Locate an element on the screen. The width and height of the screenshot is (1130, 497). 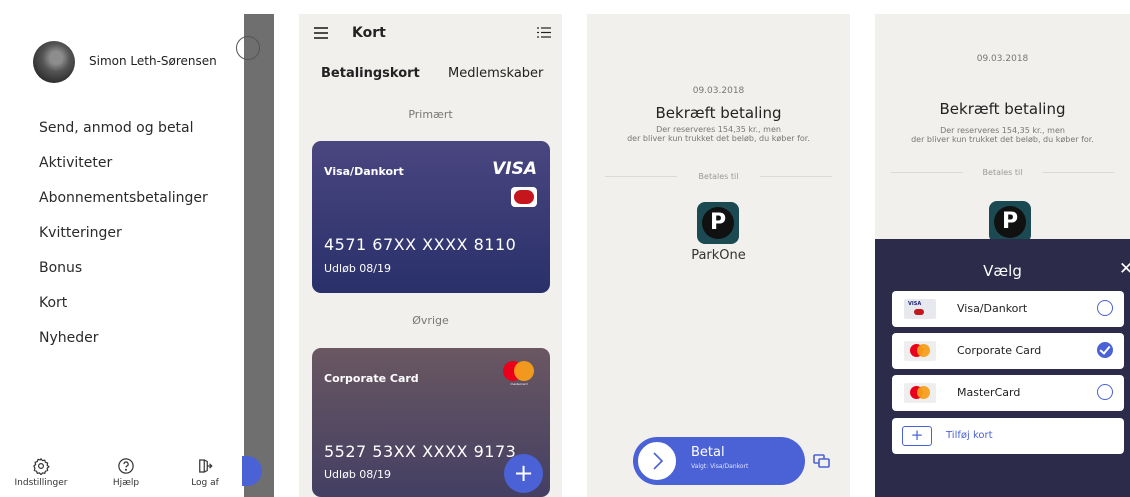
tab-payment-cards: Betalingskort is located at coordinates (370, 73).